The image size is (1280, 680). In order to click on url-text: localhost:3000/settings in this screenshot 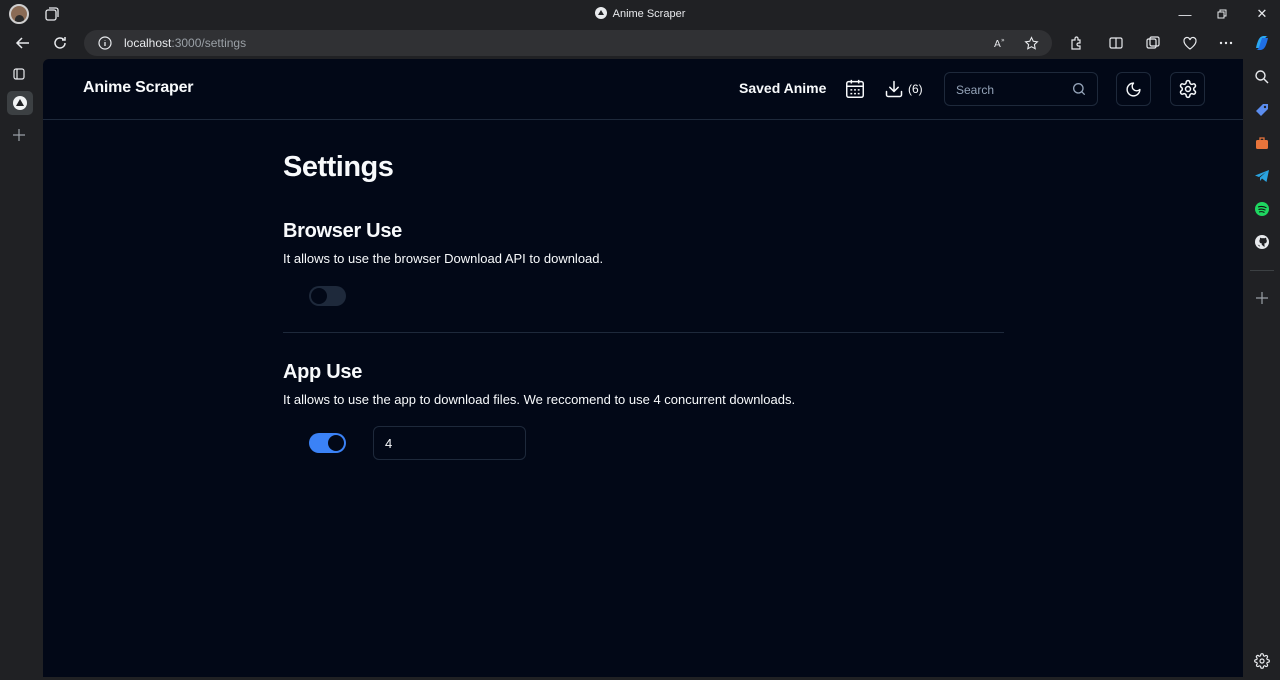, I will do `click(185, 43)`.